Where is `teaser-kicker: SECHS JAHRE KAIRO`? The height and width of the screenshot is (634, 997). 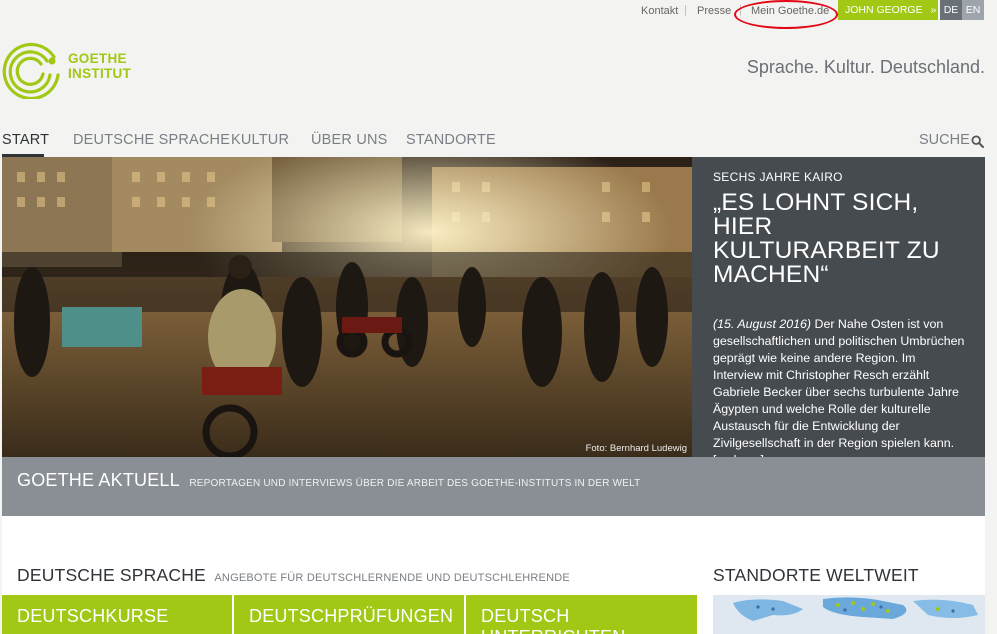
teaser-kicker: SECHS JAHRE KAIRO is located at coordinates (778, 177).